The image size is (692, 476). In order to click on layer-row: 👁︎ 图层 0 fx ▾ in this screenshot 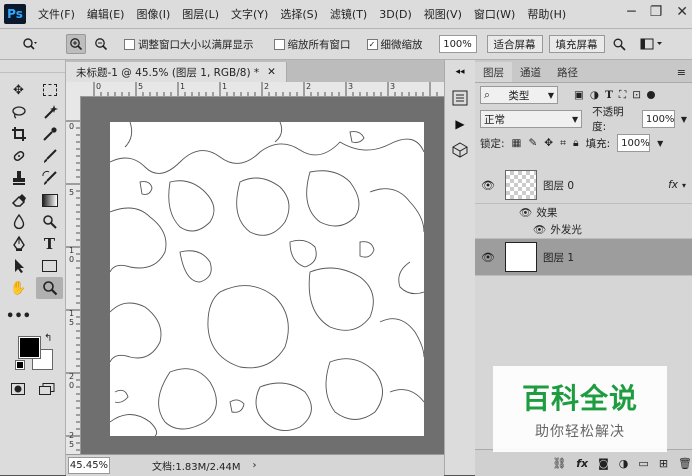, I will do `click(583, 185)`.